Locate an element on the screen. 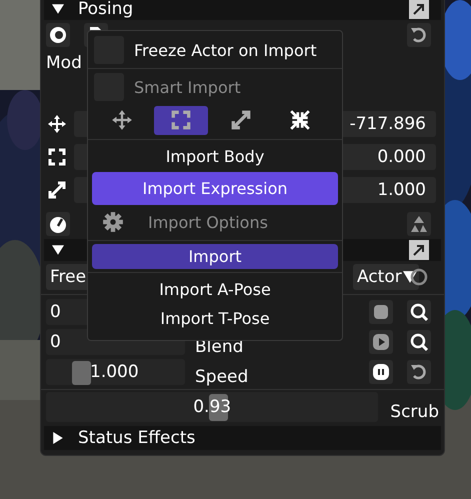  recycle-icon is located at coordinates (419, 224).